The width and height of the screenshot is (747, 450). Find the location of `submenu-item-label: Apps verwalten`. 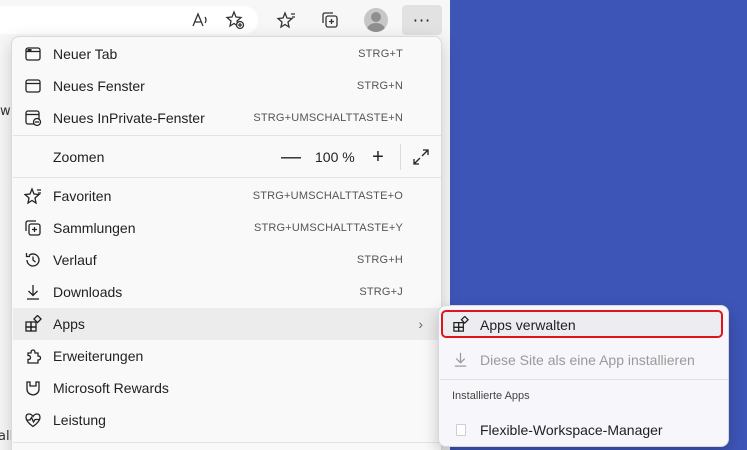

submenu-item-label: Apps verwalten is located at coordinates (528, 325).